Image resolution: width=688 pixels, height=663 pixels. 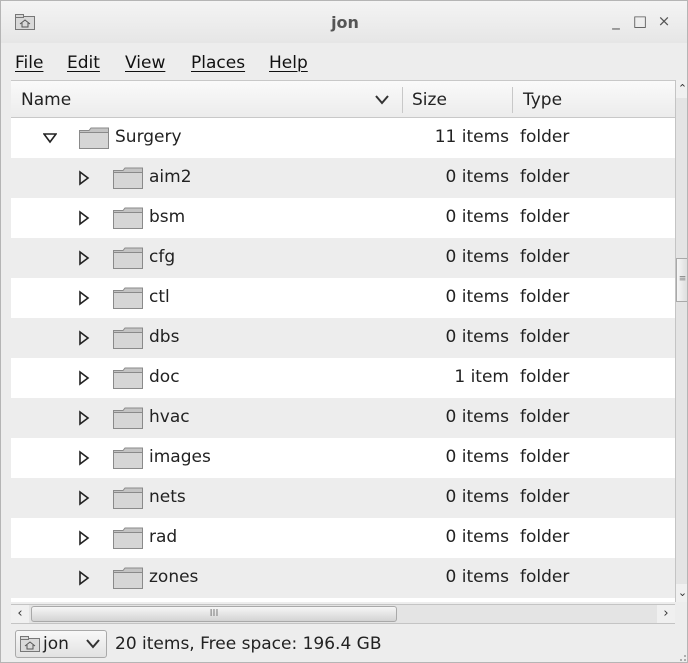 What do you see at coordinates (159, 297) in the screenshot?
I see `list-item-name: ctl` at bounding box center [159, 297].